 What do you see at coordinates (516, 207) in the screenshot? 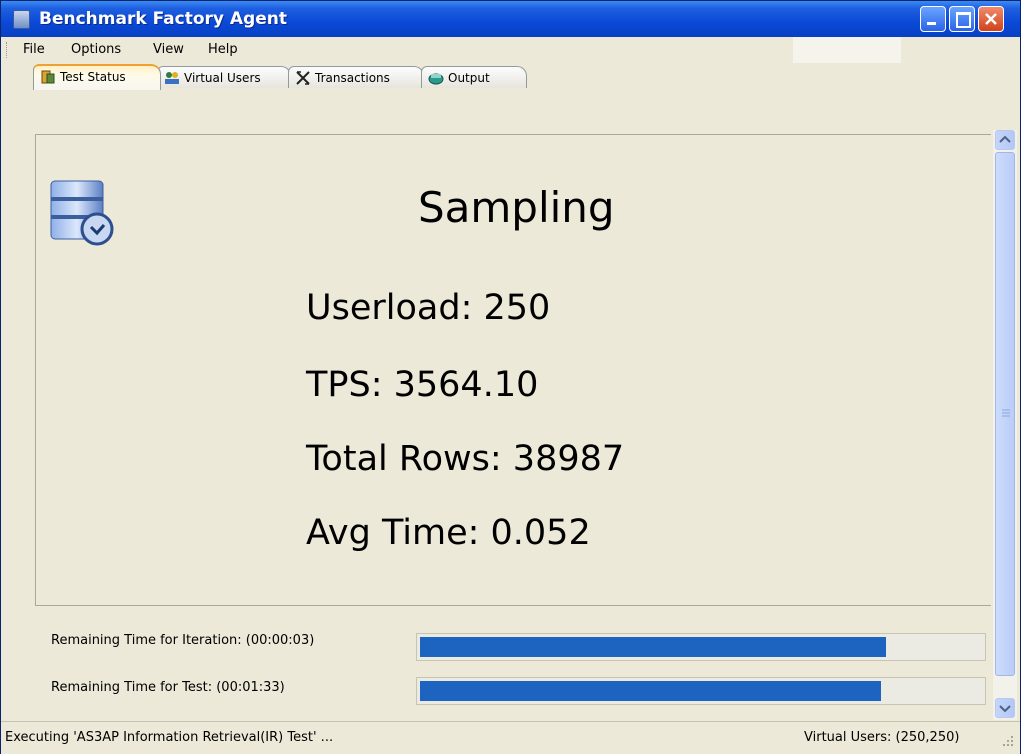
I see `test-state-heading: Sampling` at bounding box center [516, 207].